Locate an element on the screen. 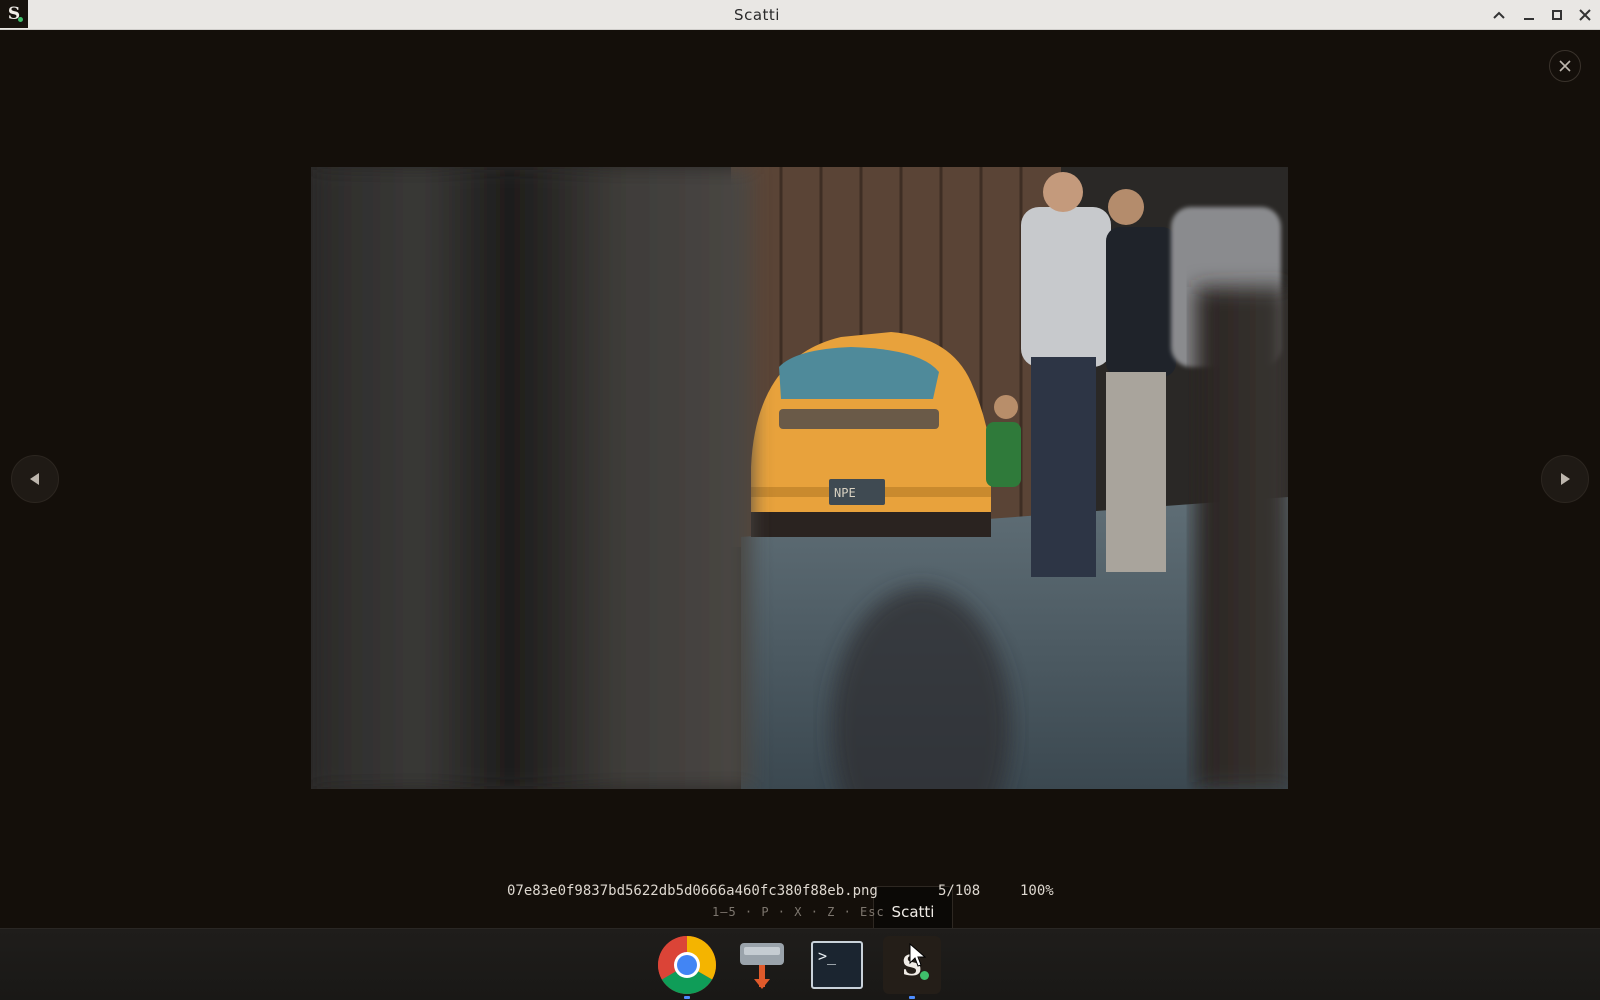 The width and height of the screenshot is (1600, 1000). maximize-button is located at coordinates (1557, 15).